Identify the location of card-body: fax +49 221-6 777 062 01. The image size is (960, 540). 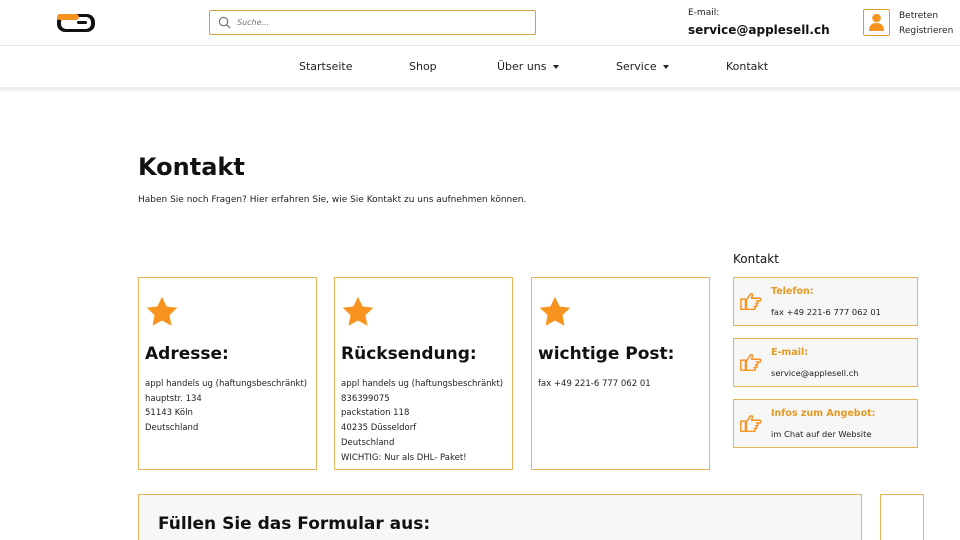
(594, 384).